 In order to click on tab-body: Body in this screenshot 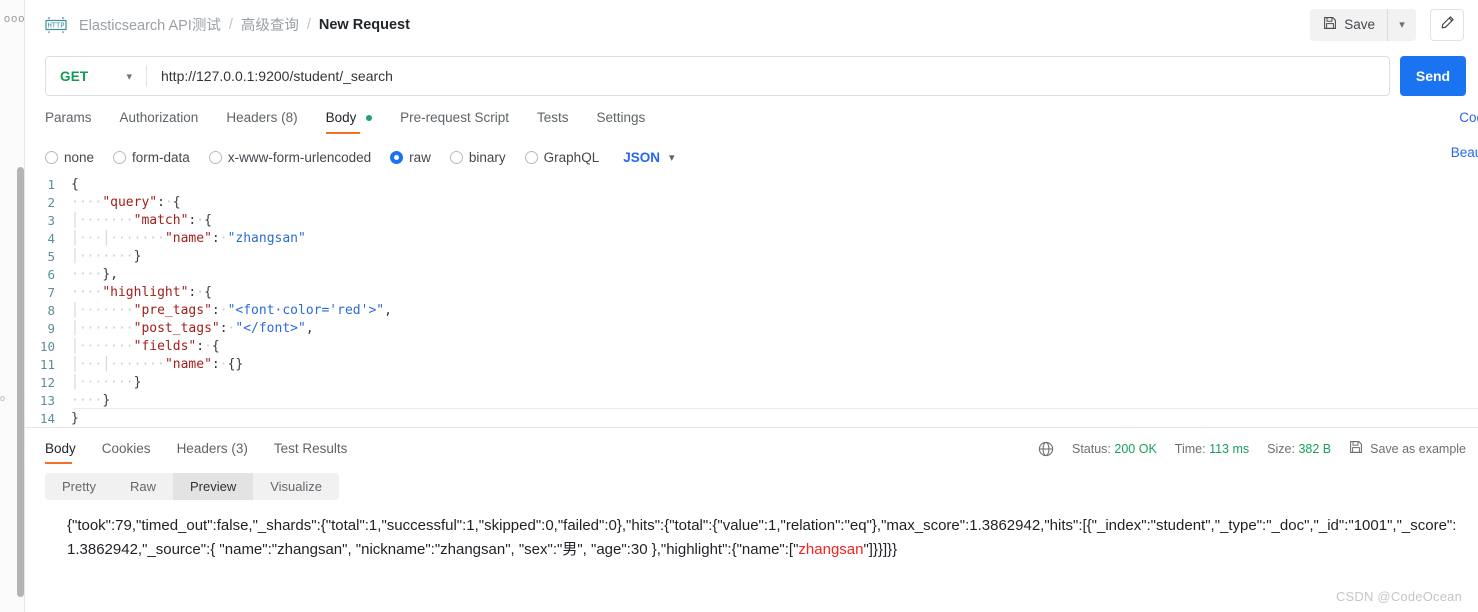, I will do `click(349, 122)`.